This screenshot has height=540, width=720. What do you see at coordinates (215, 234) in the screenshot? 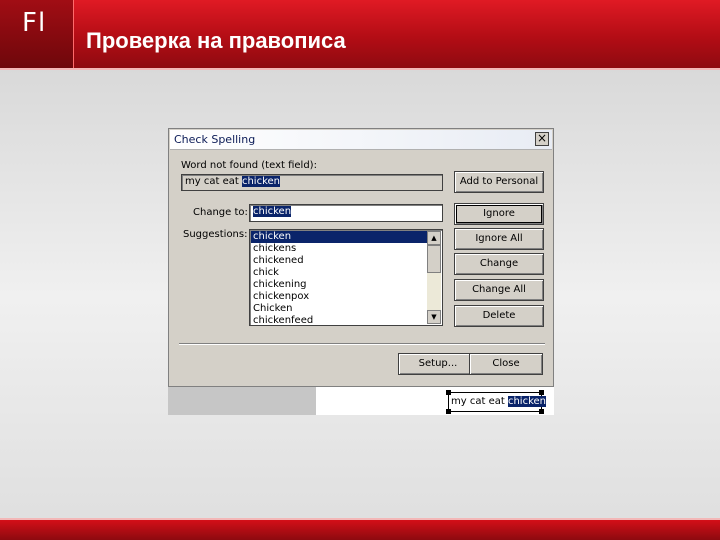
I see `suggestions-label: Suggestions:` at bounding box center [215, 234].